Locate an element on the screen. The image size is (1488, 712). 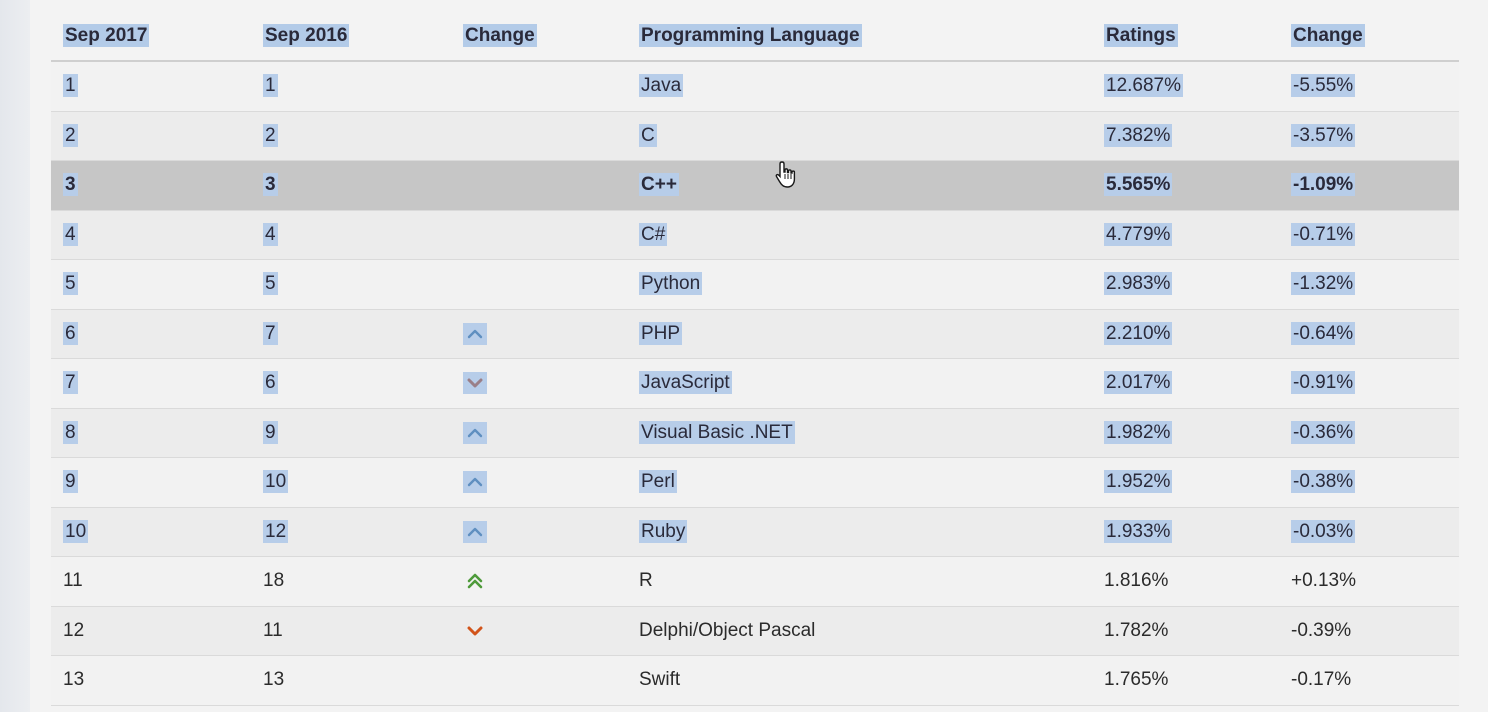
rank-2017-cell: 3 is located at coordinates (151, 185).